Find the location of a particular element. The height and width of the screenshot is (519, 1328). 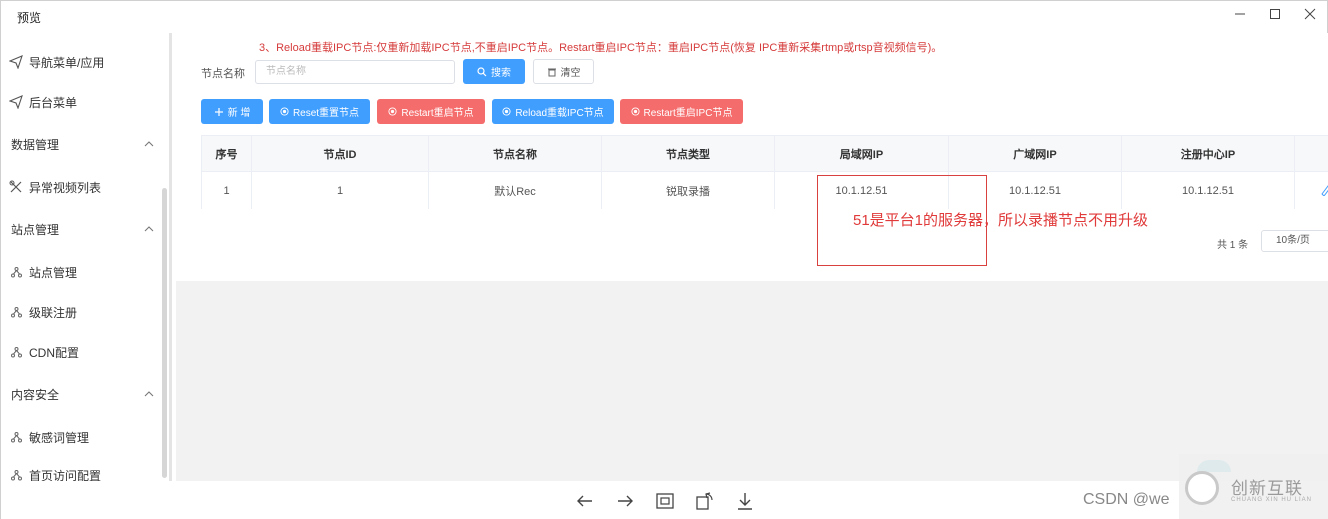

page-size-value: 10条/页 is located at coordinates (1293, 240).